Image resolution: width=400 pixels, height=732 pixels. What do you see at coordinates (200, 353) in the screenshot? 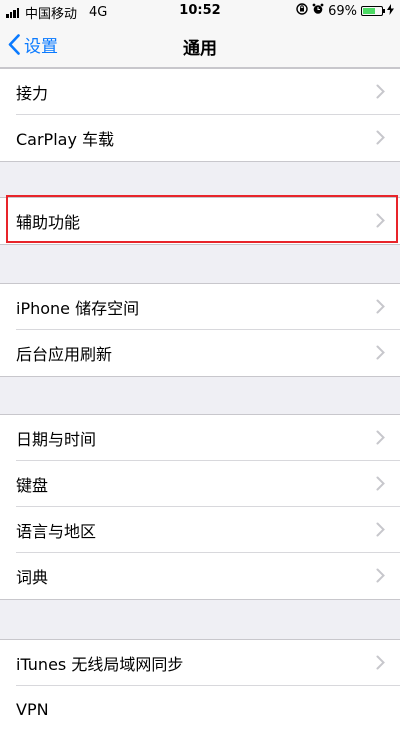
I see `list-item-background-refresh: 后台应用刷新` at bounding box center [200, 353].